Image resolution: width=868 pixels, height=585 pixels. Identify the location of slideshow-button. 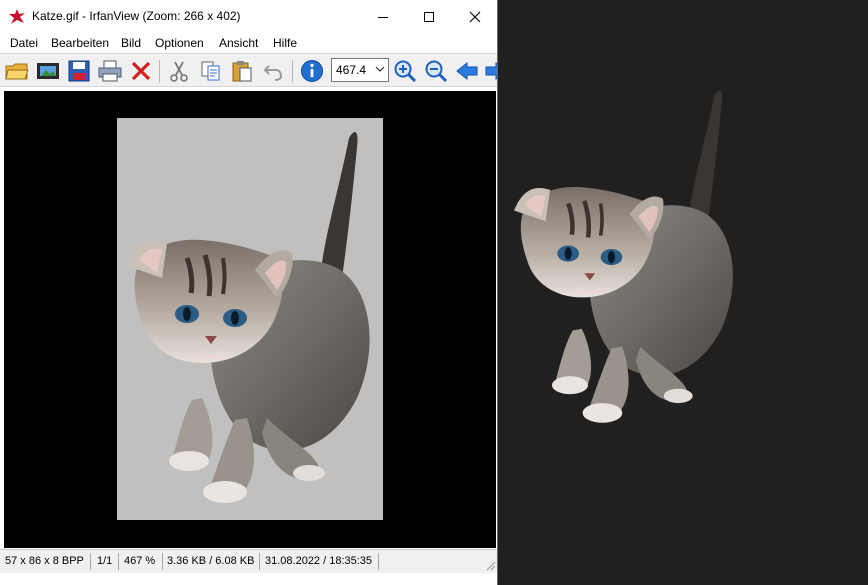
(48, 71).